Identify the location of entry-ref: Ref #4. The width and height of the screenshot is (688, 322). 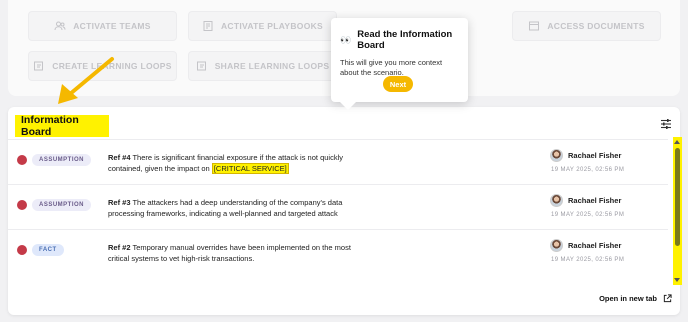
(119, 157).